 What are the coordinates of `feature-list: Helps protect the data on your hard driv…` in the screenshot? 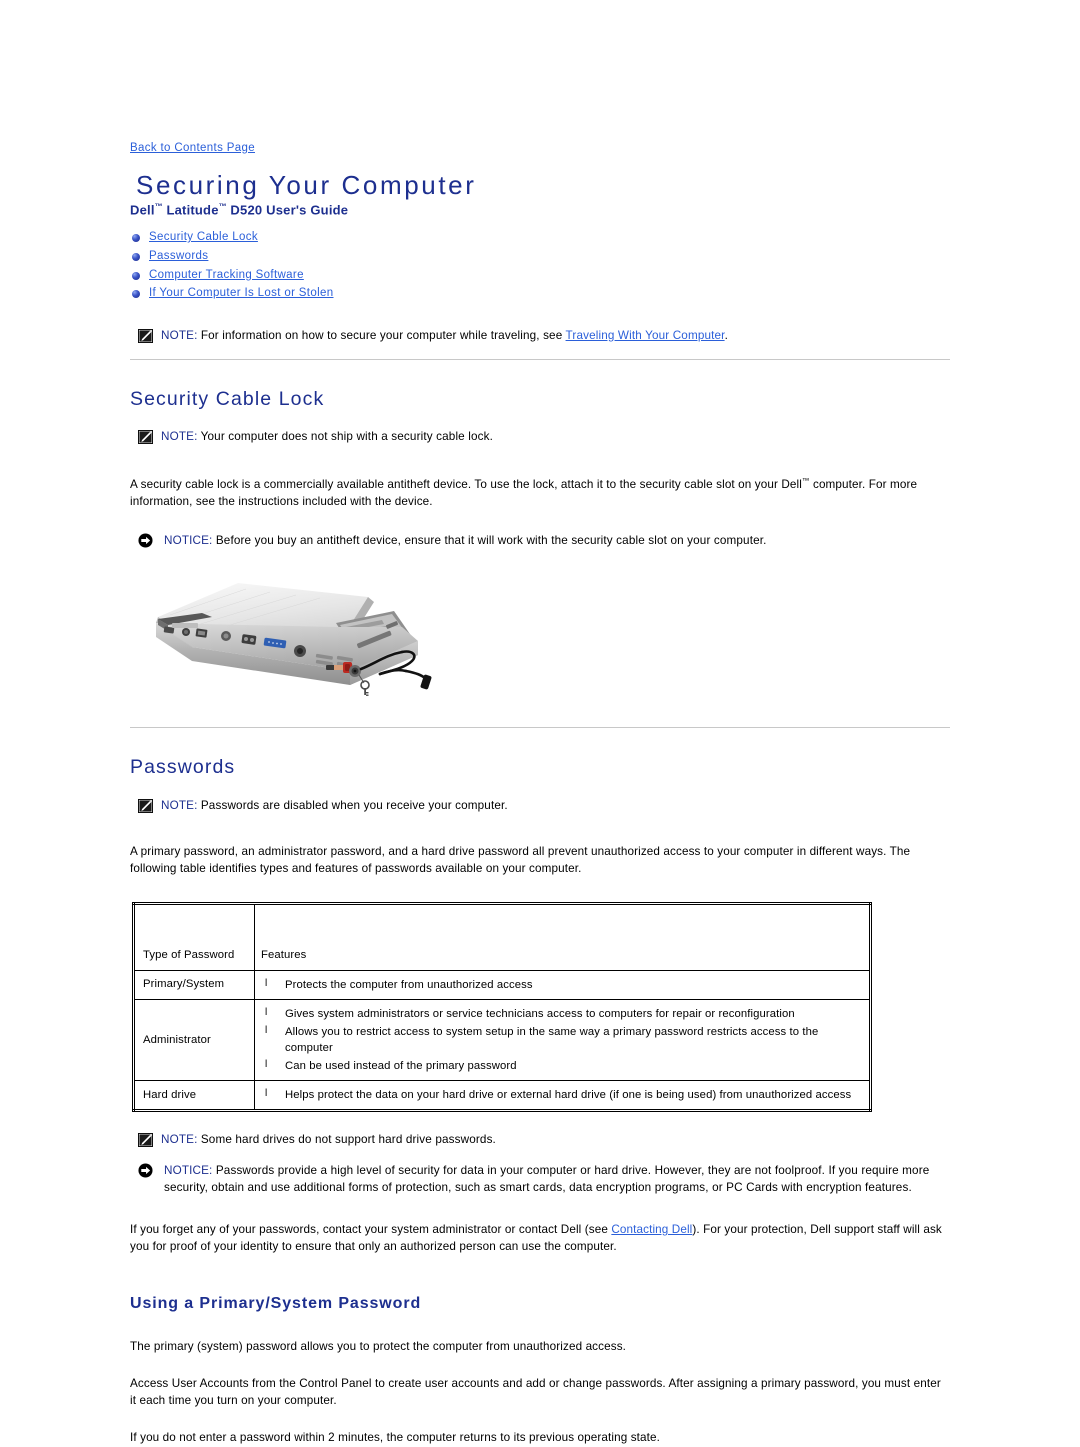 It's located at (562, 1095).